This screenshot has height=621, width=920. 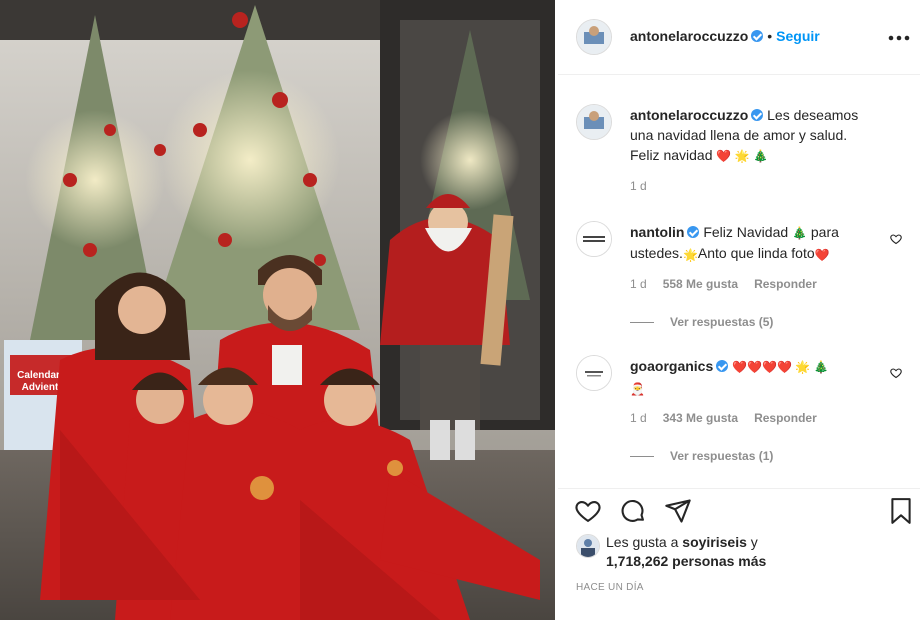 I want to click on comment-username: goaorganics, so click(x=671, y=366).